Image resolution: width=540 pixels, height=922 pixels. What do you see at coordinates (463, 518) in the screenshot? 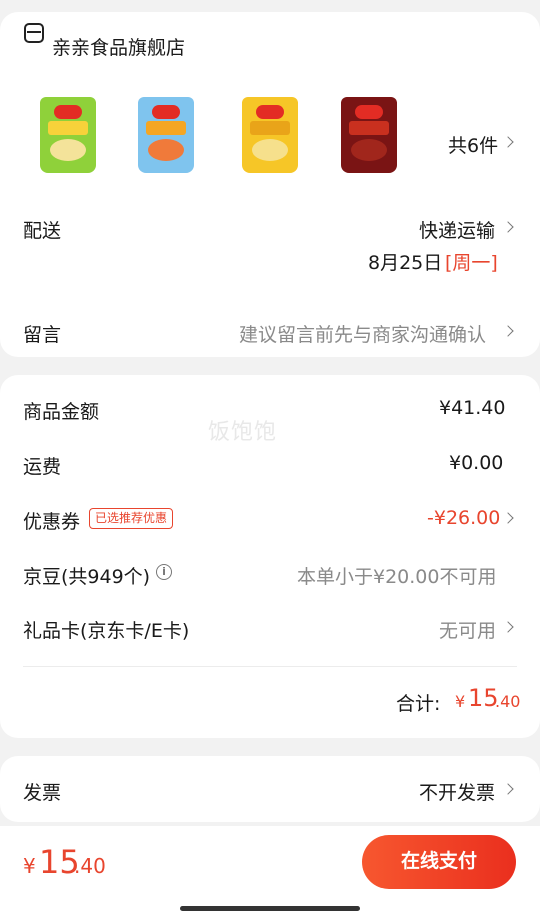
I see `coupon-value: -¥26.00` at bounding box center [463, 518].